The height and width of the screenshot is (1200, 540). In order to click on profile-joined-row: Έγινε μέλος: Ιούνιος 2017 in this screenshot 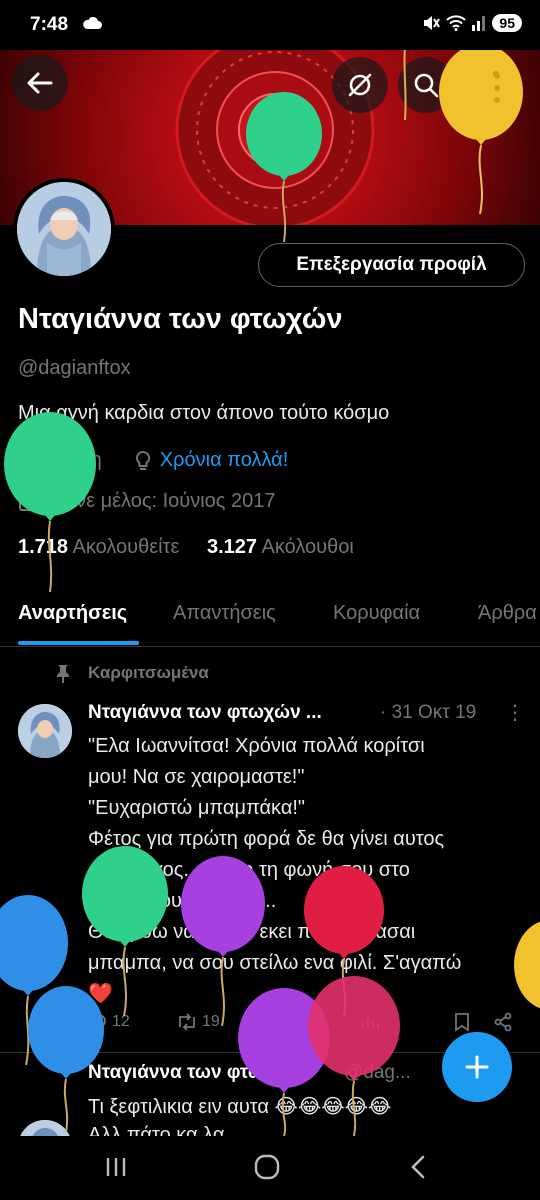, I will do `click(146, 501)`.